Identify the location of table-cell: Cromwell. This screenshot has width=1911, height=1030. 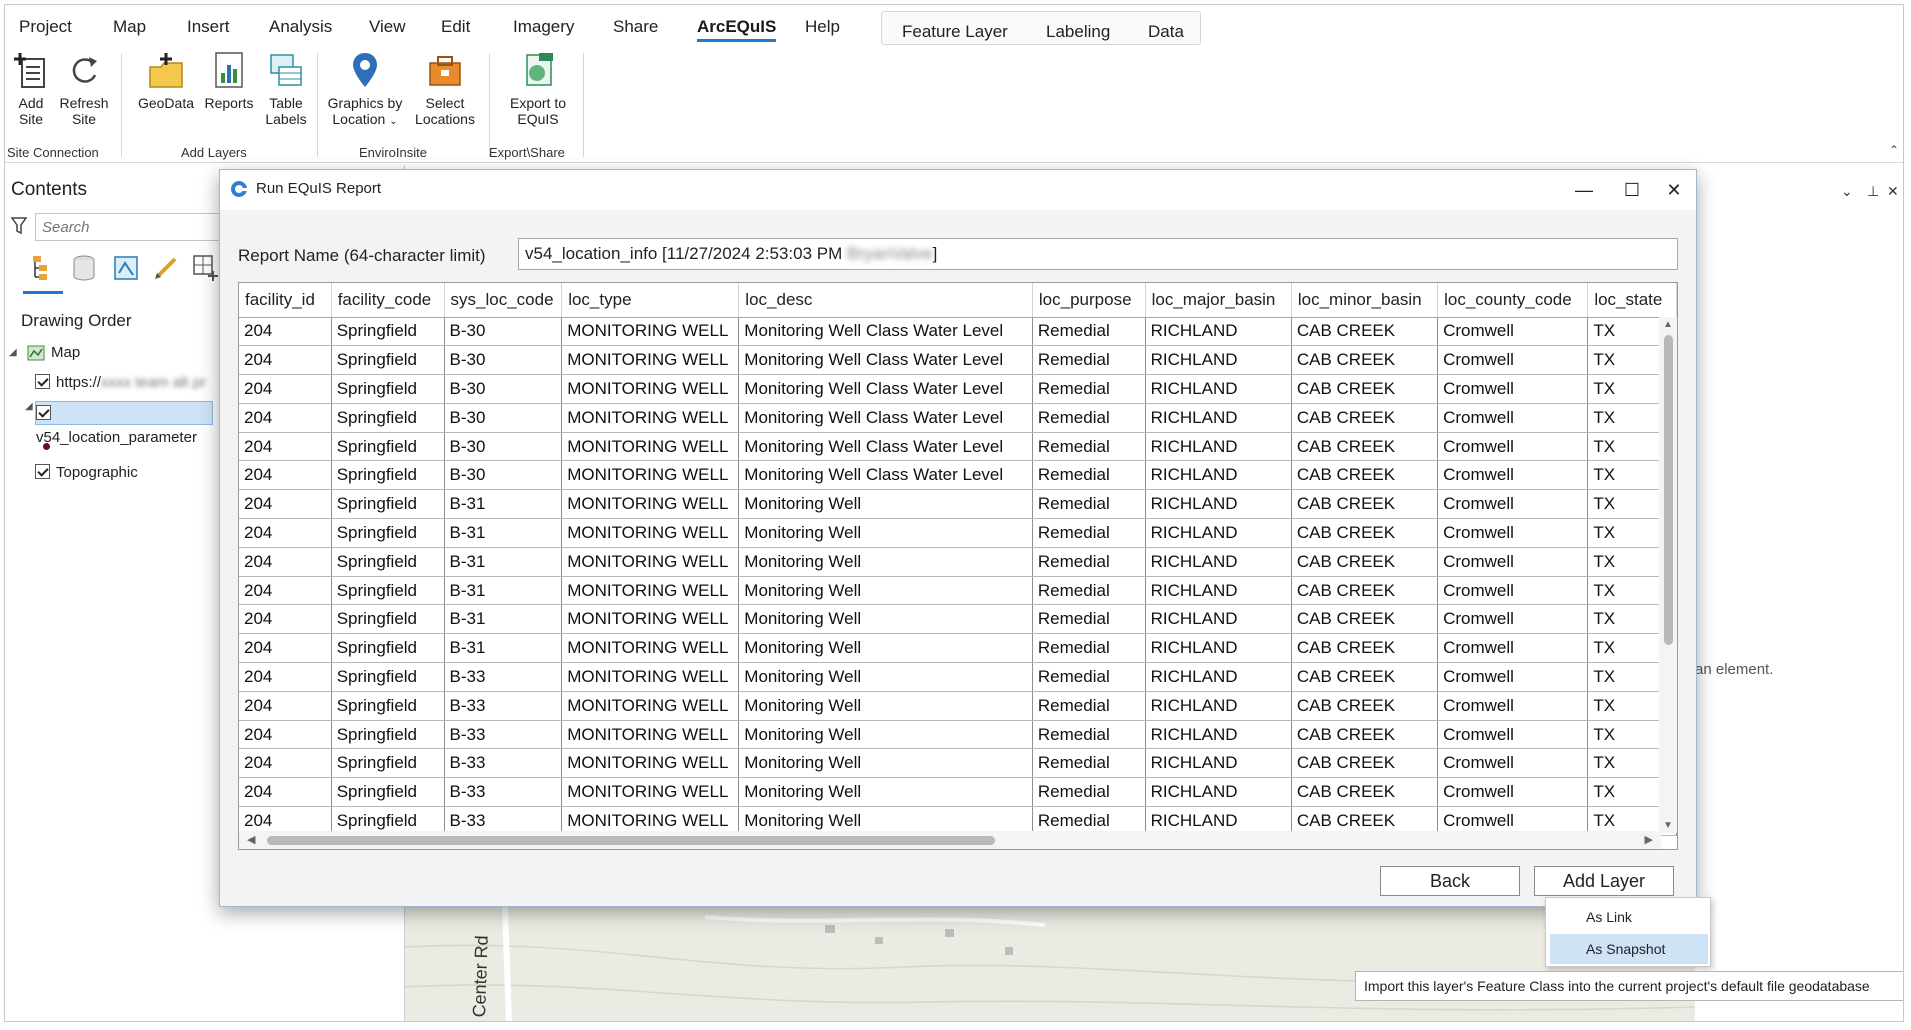
(1513, 389).